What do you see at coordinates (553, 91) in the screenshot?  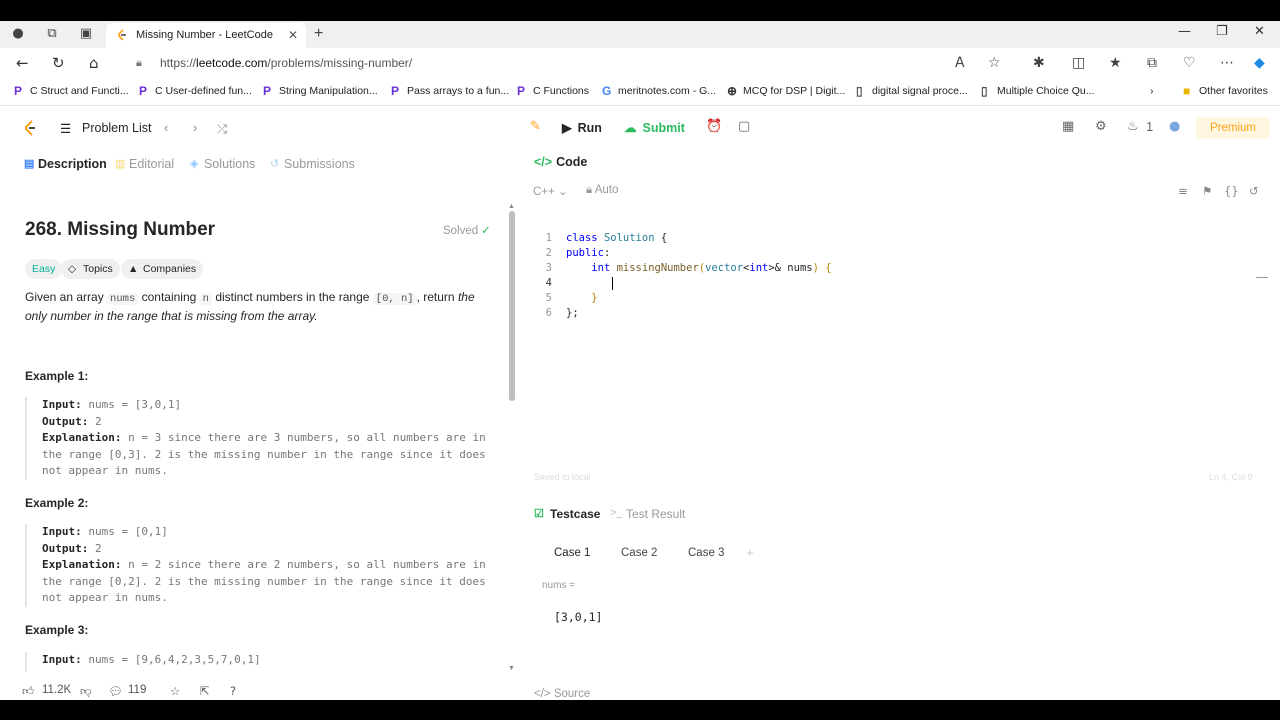 I see `bookmark-item: PC Functions` at bounding box center [553, 91].